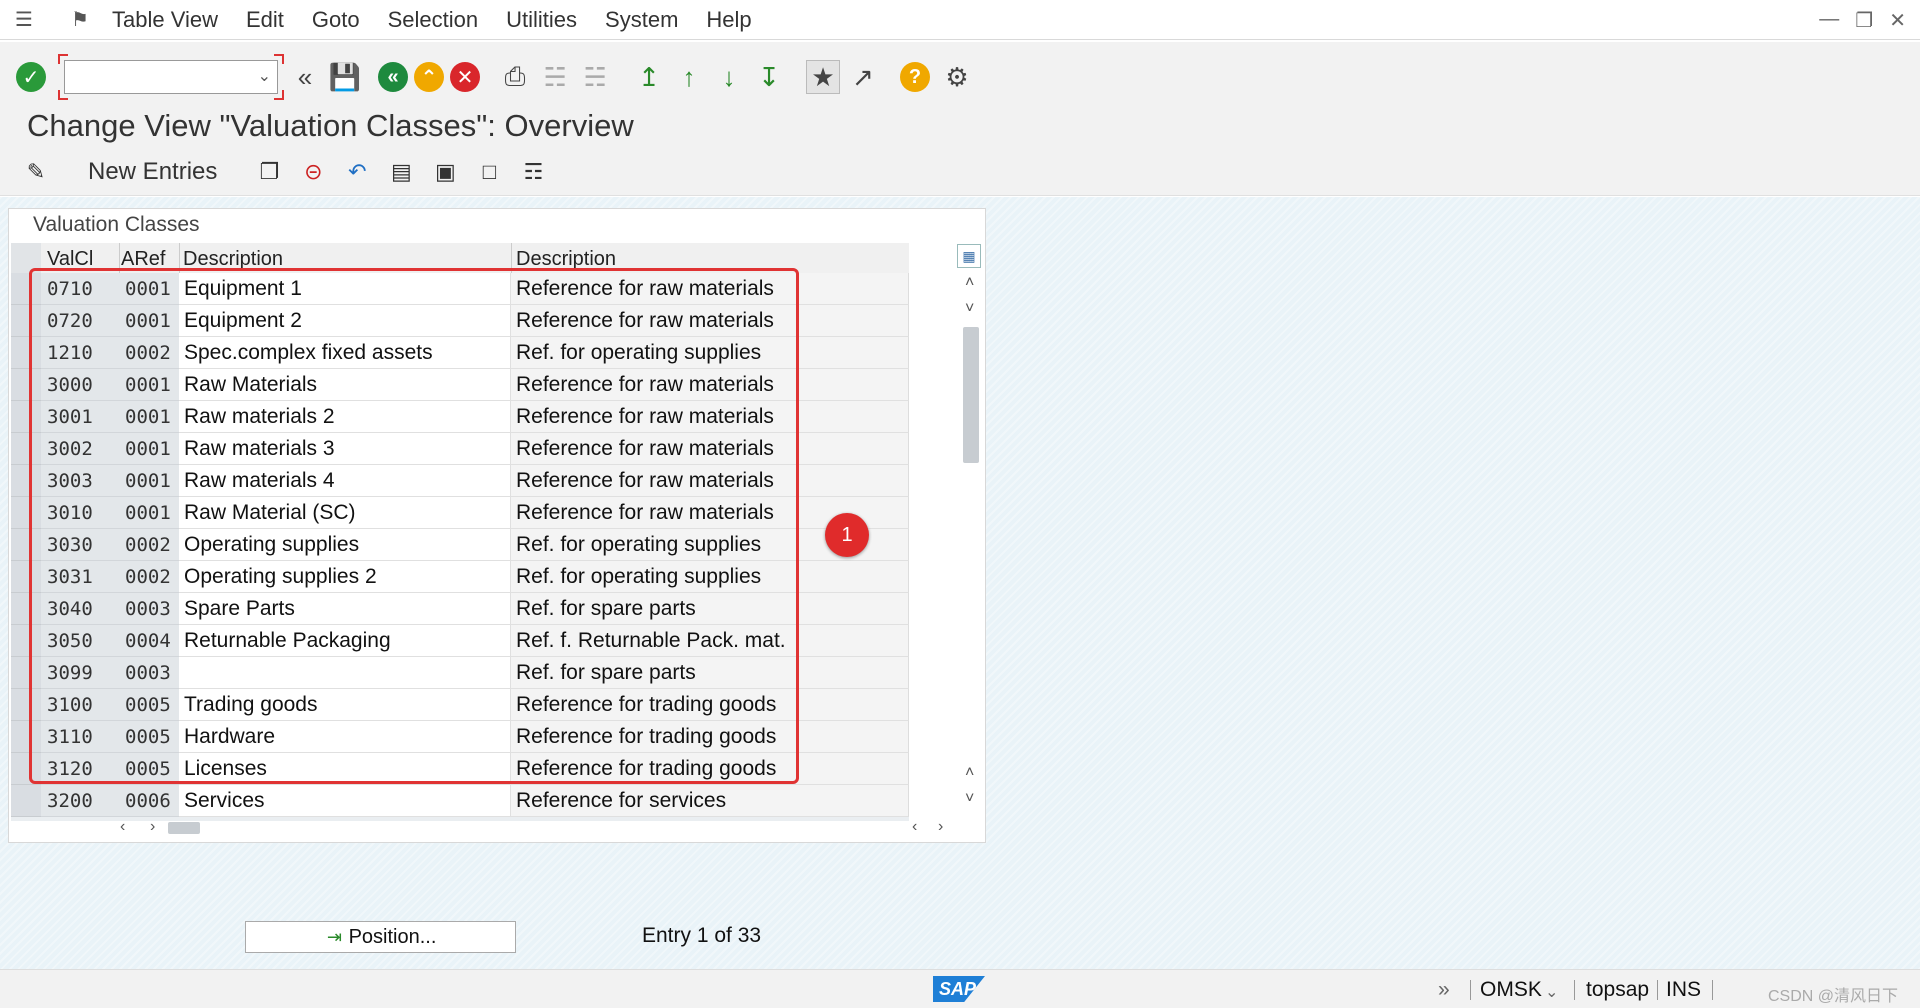 This screenshot has height=1008, width=1920. What do you see at coordinates (957, 77) in the screenshot?
I see `customize-layout-gear-icon: ⚙` at bounding box center [957, 77].